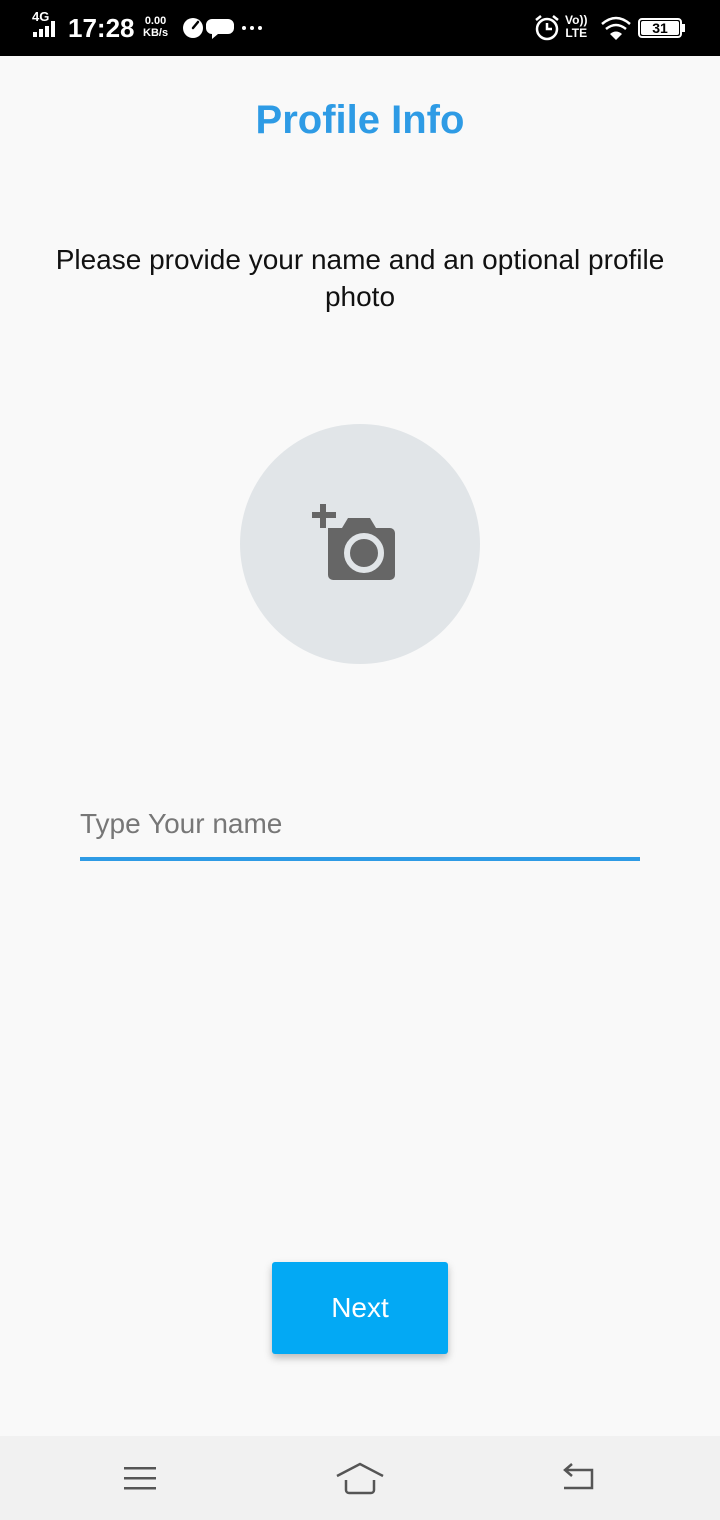  What do you see at coordinates (547, 28) in the screenshot?
I see `alarm-icon` at bounding box center [547, 28].